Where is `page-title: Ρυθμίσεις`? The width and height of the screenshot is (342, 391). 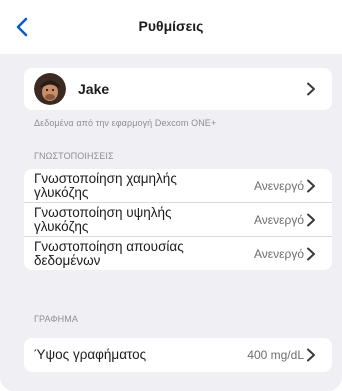 page-title: Ρυθμίσεις is located at coordinates (171, 26).